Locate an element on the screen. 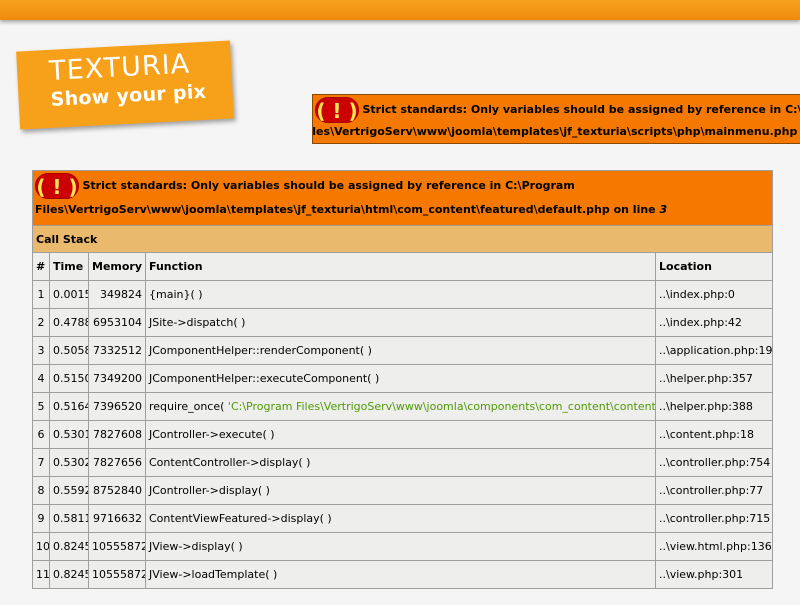  header-num: # is located at coordinates (41, 266).